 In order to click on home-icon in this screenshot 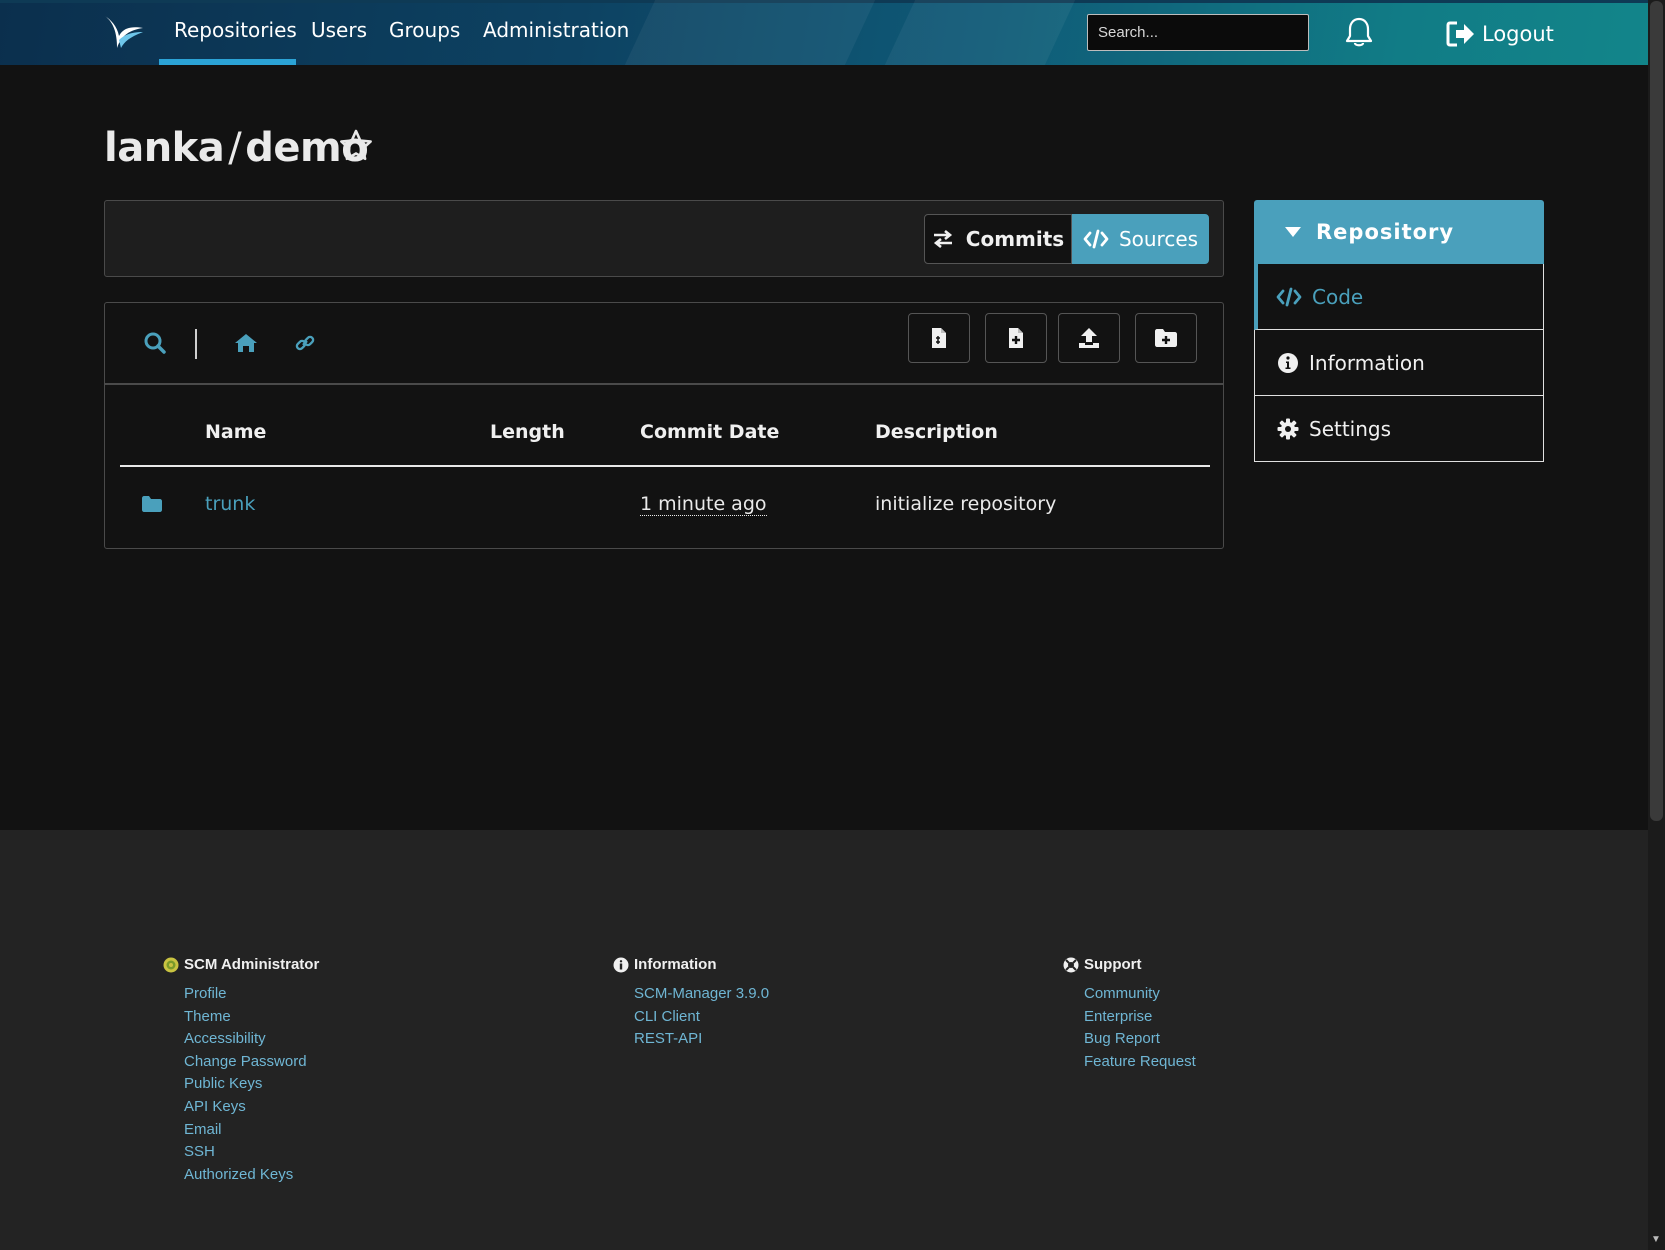, I will do `click(246, 343)`.